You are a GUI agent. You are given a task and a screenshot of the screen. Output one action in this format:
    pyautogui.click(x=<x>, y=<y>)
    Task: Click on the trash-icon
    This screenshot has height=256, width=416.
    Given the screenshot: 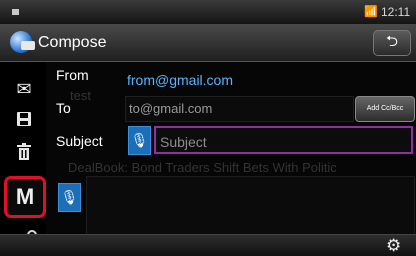 What is the action you would take?
    pyautogui.click(x=24, y=155)
    